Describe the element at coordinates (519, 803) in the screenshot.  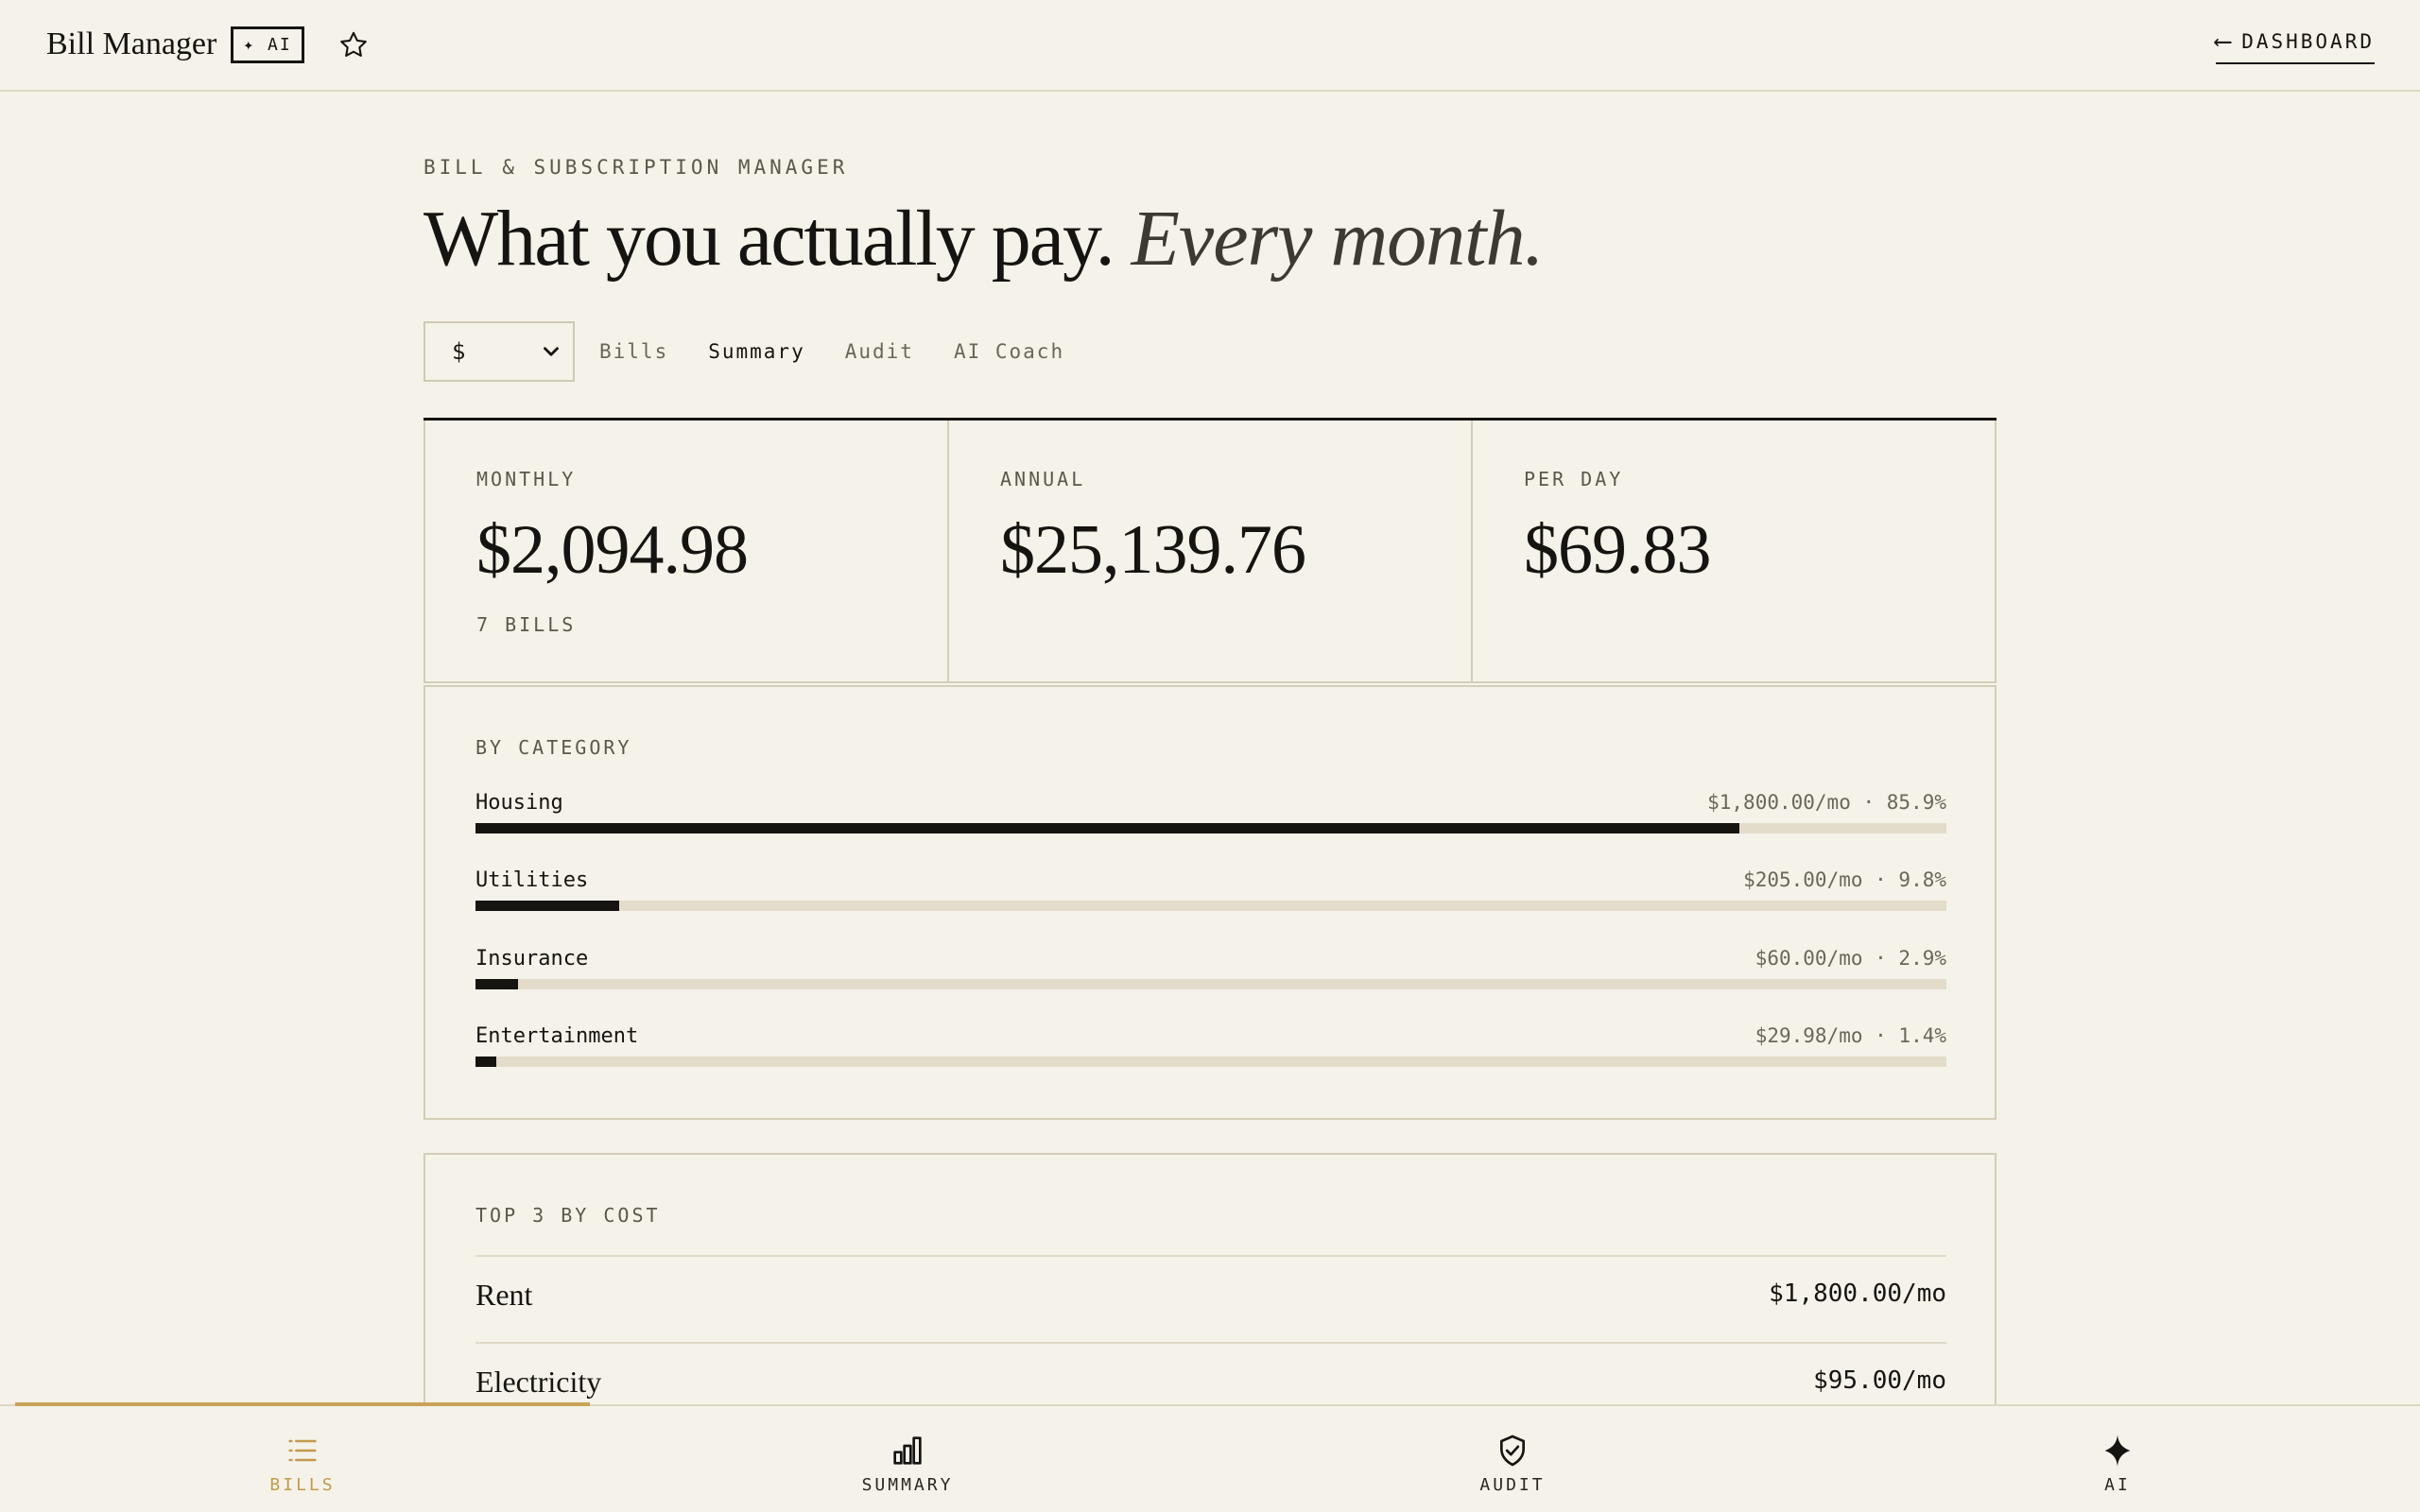
I see `category-name: Housing` at that location.